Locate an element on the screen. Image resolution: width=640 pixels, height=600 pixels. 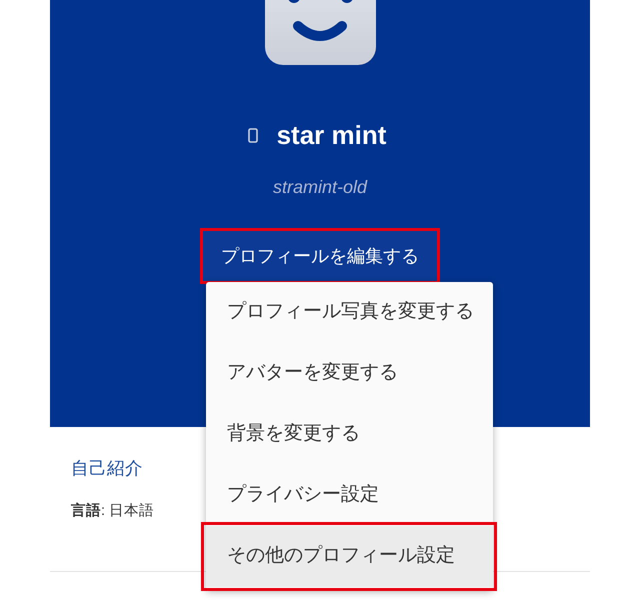
edit-profile-button: プロフィールを編集する is located at coordinates (320, 256).